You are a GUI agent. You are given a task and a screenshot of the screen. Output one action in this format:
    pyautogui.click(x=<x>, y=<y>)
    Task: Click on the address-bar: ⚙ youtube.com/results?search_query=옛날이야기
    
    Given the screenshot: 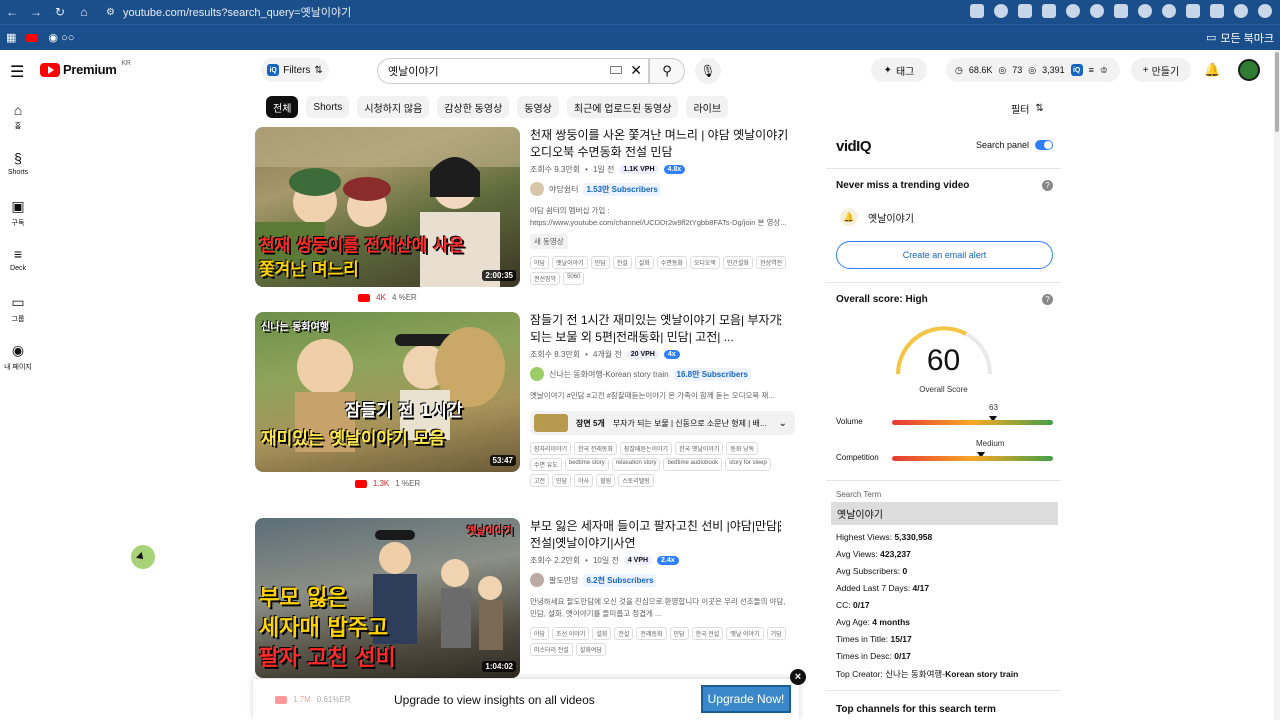 What is the action you would take?
    pyautogui.click(x=228, y=12)
    